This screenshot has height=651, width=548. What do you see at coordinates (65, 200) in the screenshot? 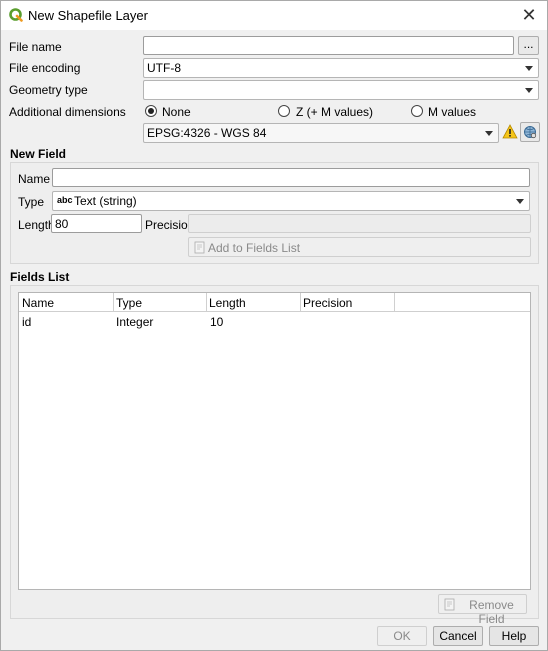
I see `text-type-icon: abc` at bounding box center [65, 200].